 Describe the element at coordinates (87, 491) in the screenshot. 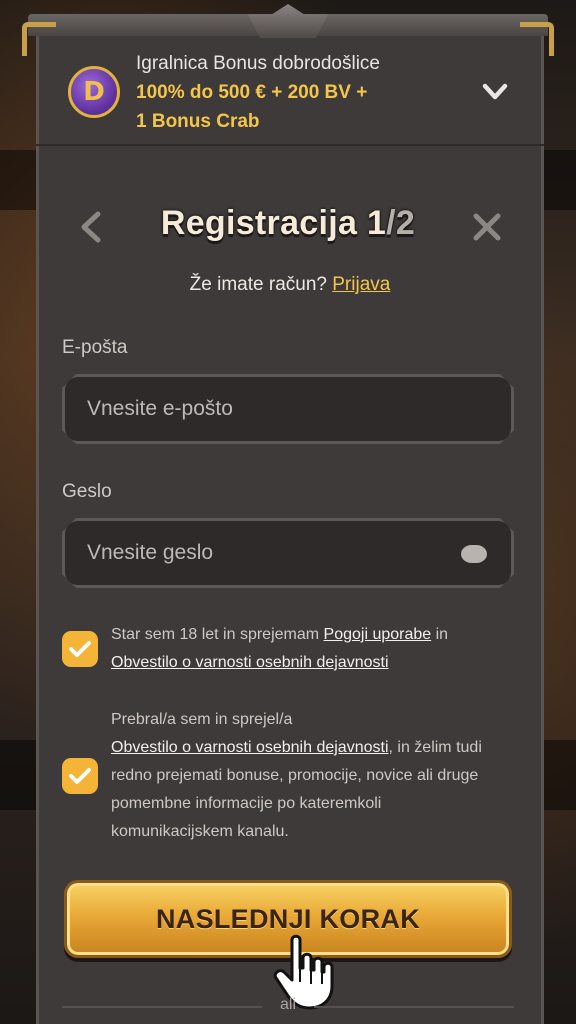

I see `password-label: Geslo` at that location.